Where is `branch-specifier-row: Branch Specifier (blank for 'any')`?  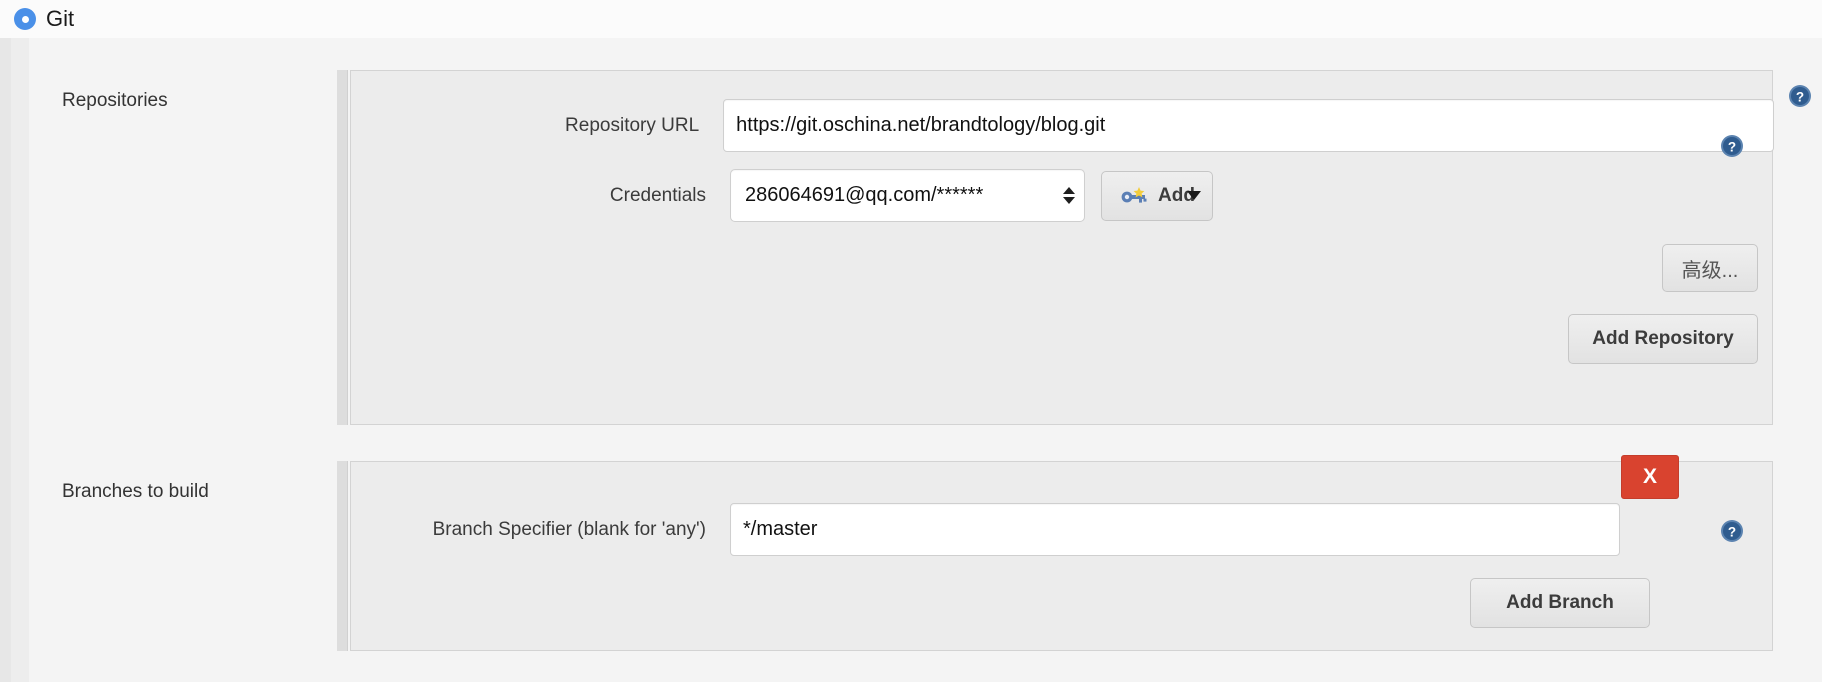 branch-specifier-row: Branch Specifier (blank for 'any') is located at coordinates (1062, 529).